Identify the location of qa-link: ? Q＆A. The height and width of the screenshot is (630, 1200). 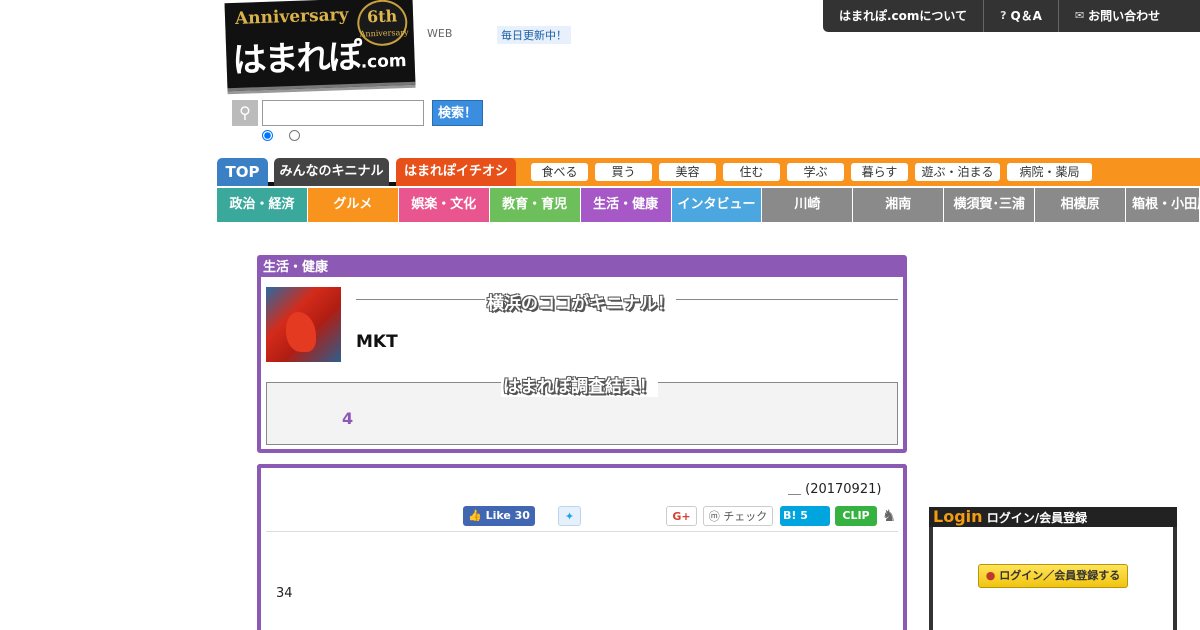
(1021, 16).